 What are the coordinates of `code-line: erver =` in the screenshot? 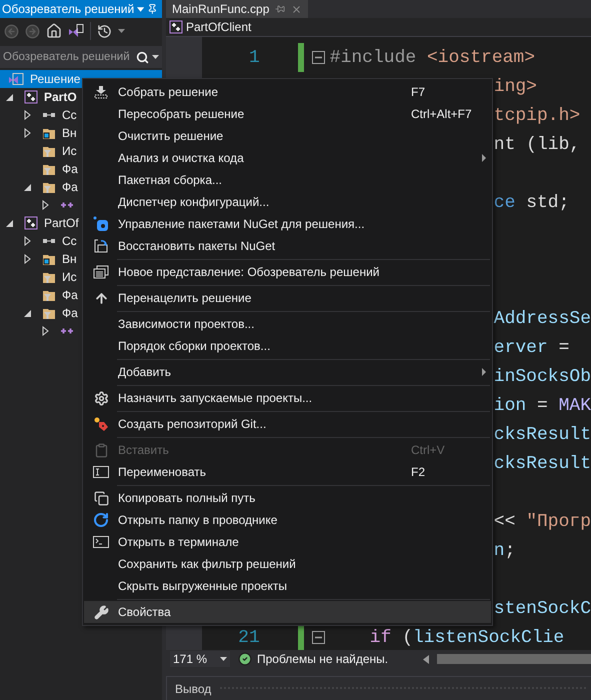 It's located at (532, 348).